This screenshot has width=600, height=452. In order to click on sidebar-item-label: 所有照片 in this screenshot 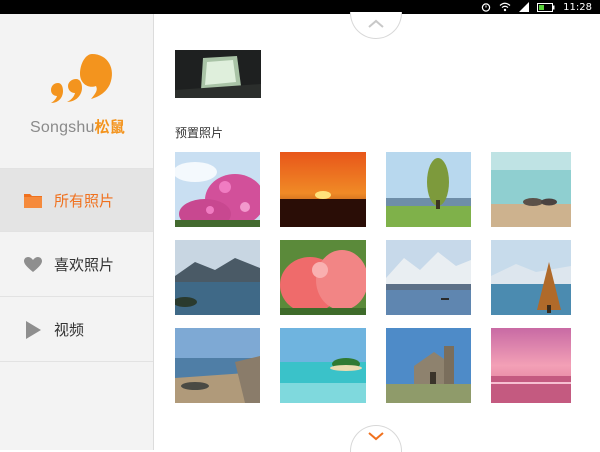, I will do `click(84, 200)`.